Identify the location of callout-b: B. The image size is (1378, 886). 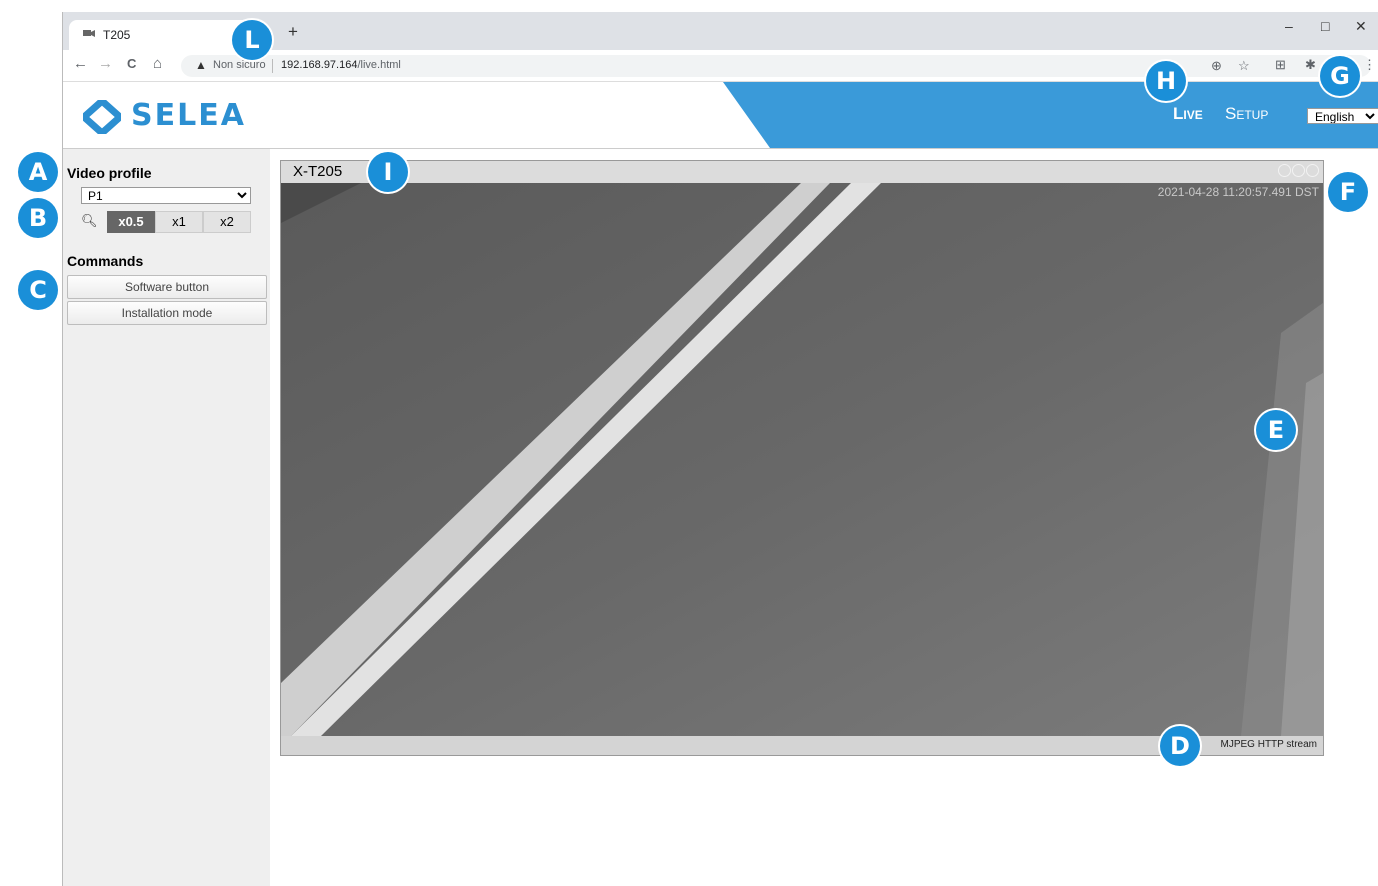
(38, 218).